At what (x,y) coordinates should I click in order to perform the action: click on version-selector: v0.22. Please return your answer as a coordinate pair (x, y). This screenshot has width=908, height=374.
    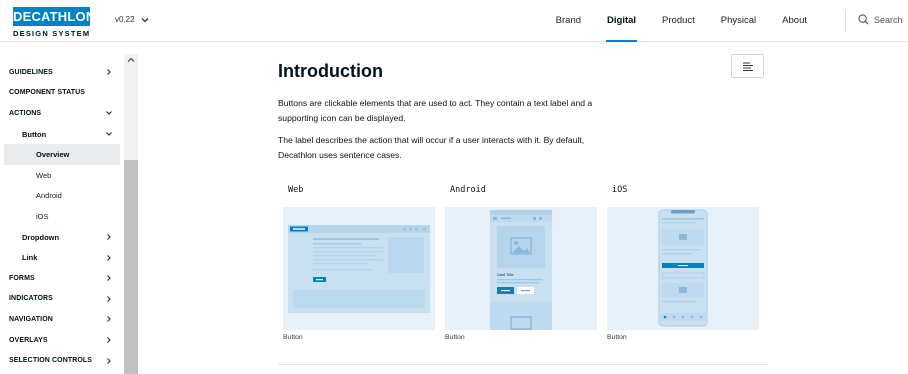
    Looking at the image, I should click on (132, 19).